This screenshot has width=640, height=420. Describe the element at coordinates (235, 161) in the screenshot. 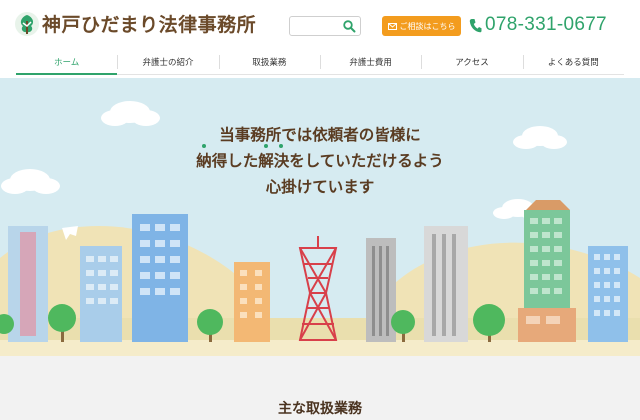

I see `hero-text: 得した` at that location.